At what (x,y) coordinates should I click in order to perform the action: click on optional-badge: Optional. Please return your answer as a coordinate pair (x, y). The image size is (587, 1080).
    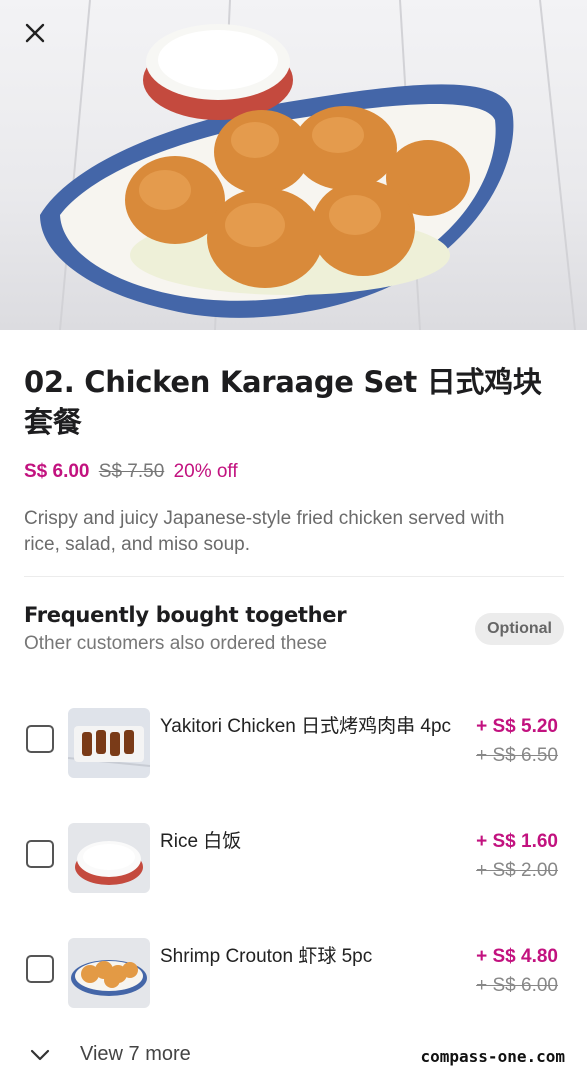
    Looking at the image, I should click on (519, 629).